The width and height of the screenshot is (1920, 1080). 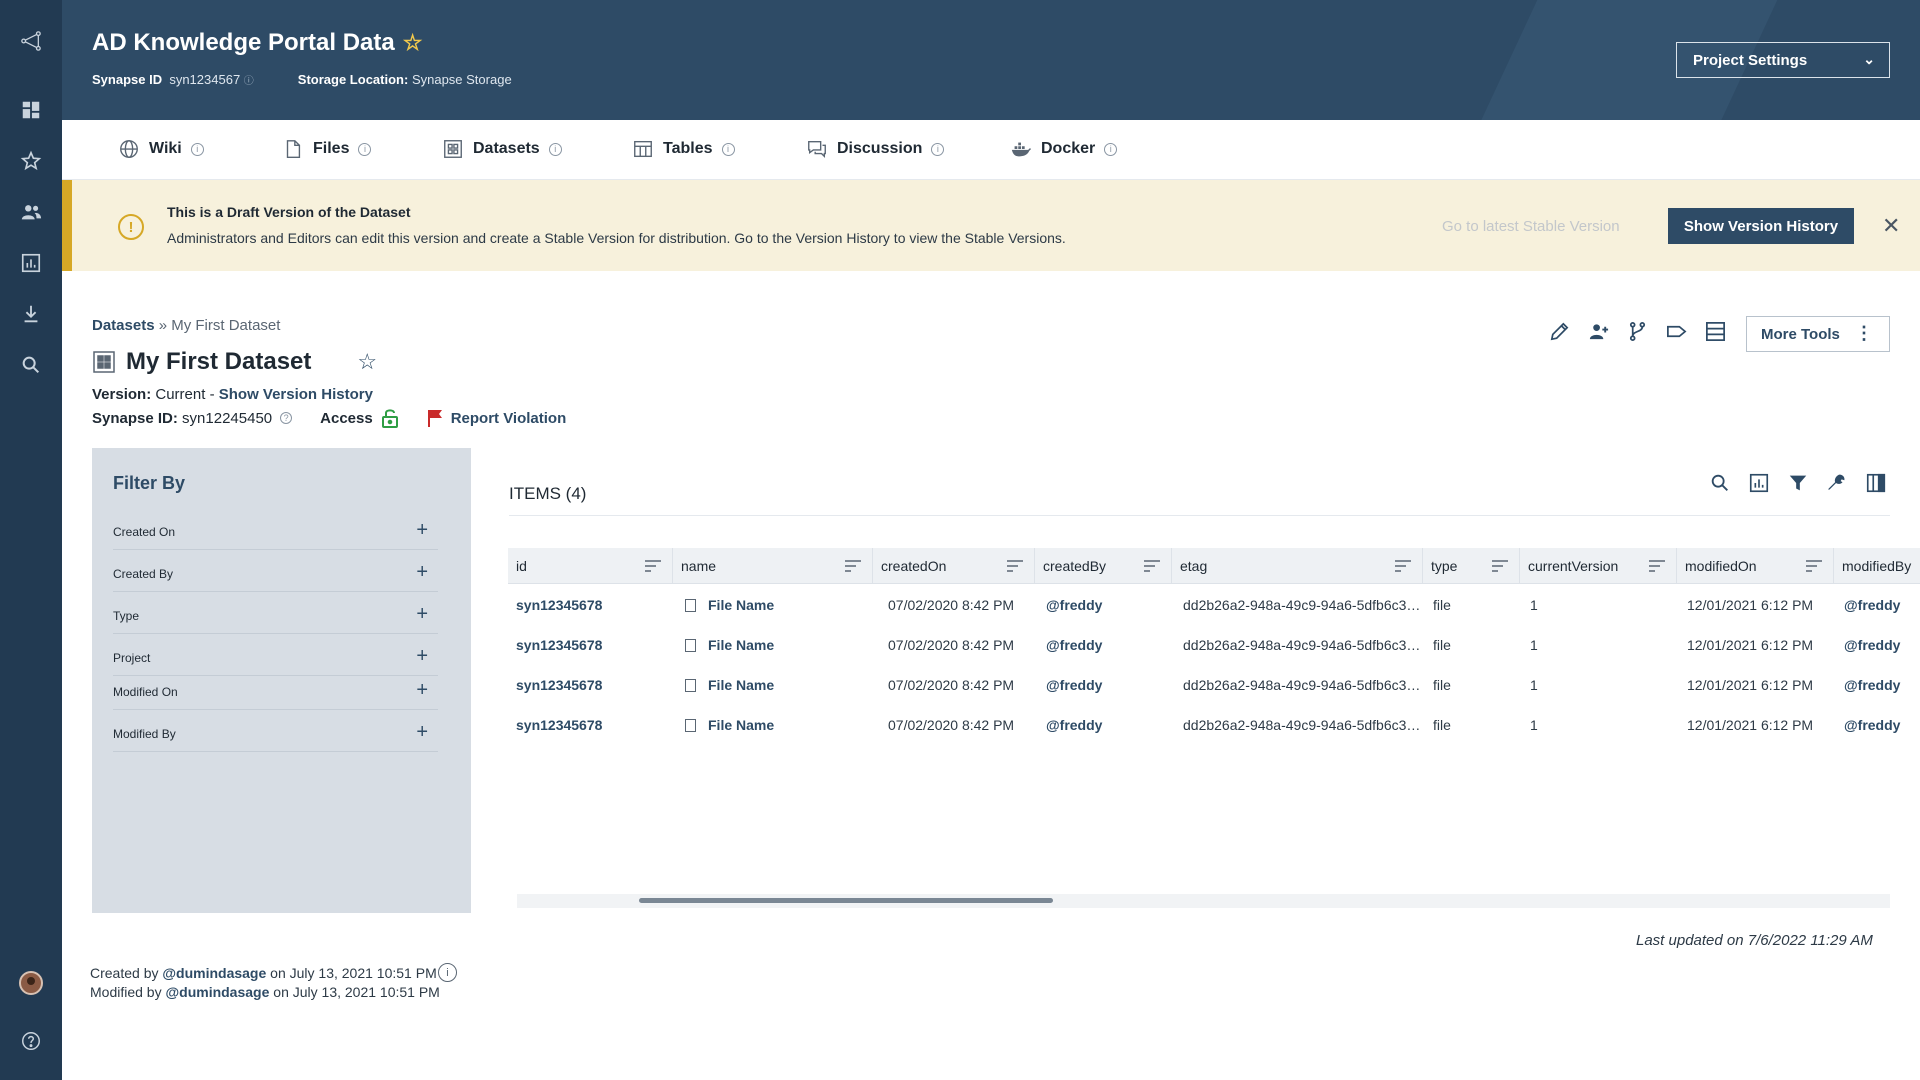 I want to click on column-header-modifiedon: modifiedOn, so click(x=1755, y=566).